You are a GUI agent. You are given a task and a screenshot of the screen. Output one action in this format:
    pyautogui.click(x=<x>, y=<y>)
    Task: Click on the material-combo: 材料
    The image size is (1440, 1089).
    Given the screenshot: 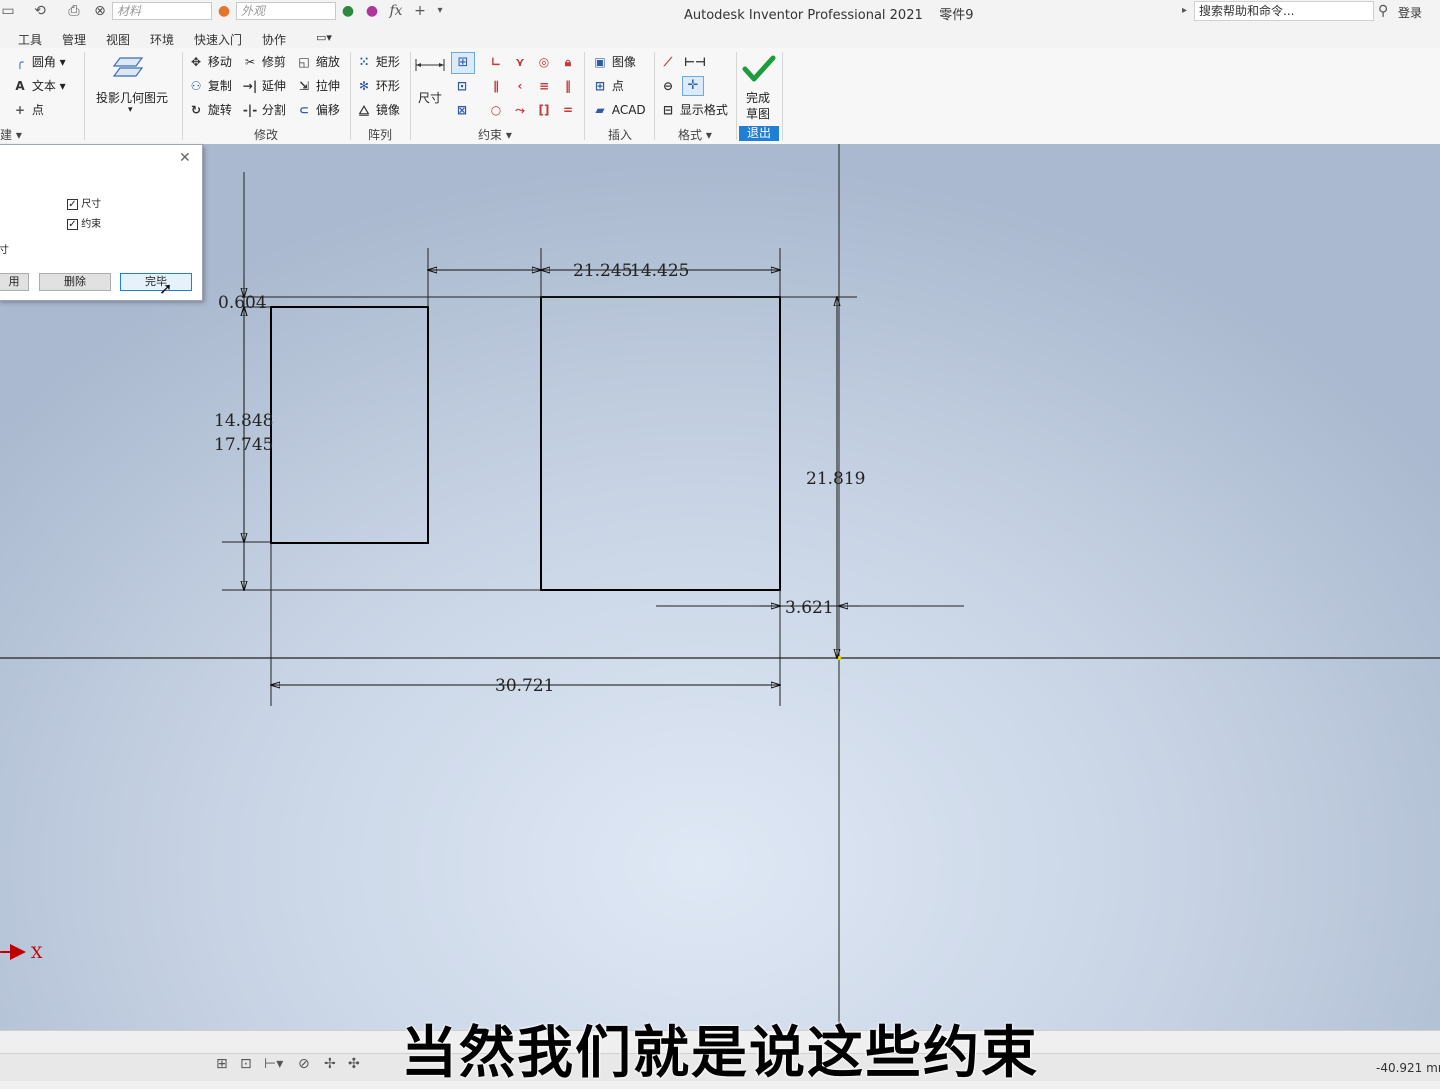 What is the action you would take?
    pyautogui.click(x=162, y=11)
    